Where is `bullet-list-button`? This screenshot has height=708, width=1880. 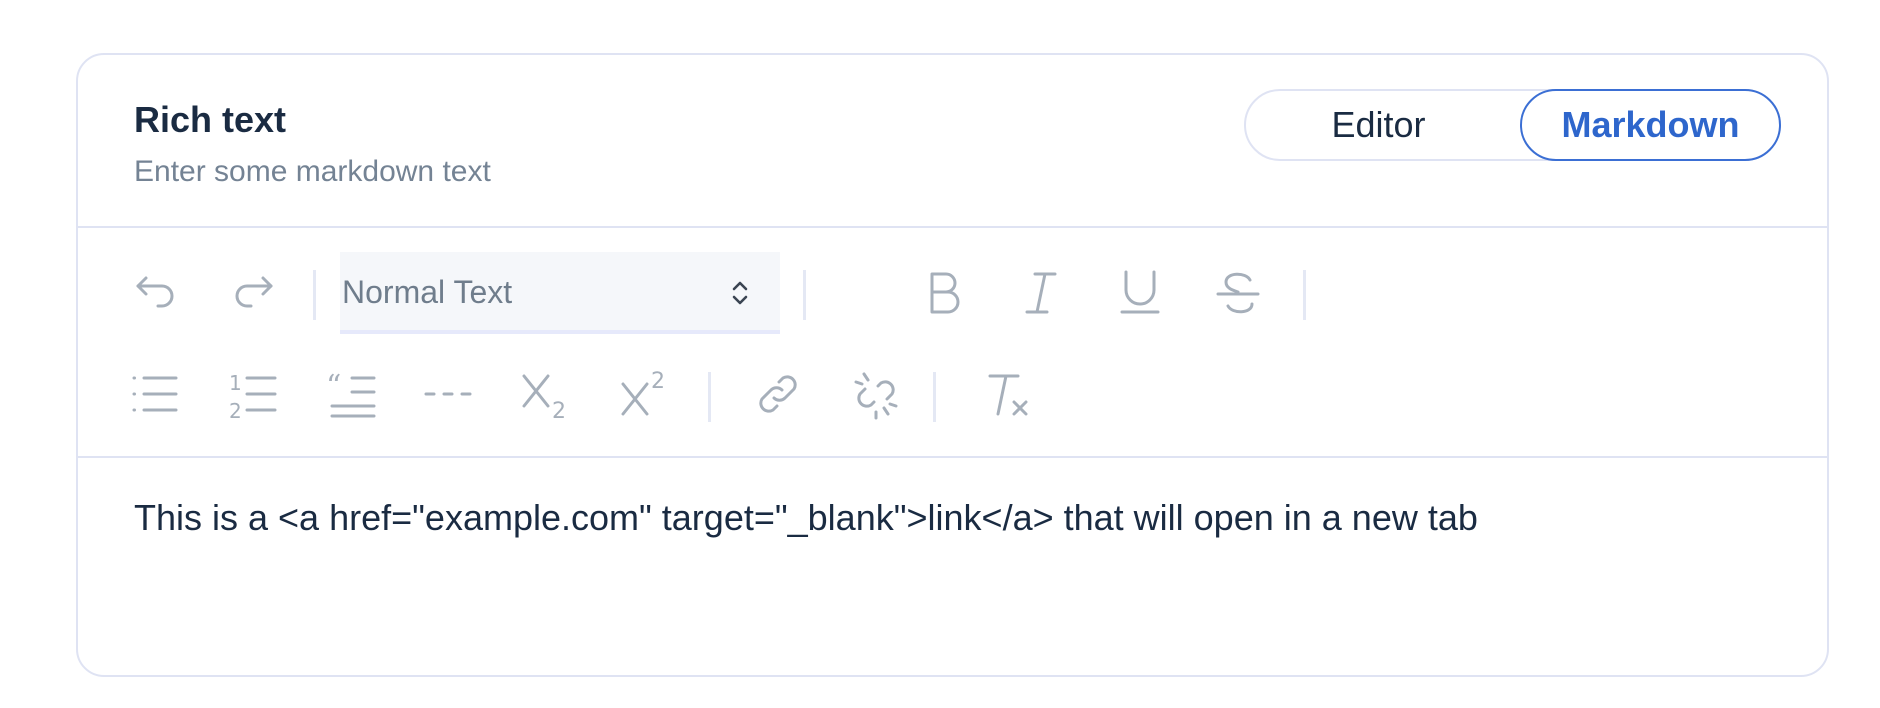 bullet-list-button is located at coordinates (156, 394).